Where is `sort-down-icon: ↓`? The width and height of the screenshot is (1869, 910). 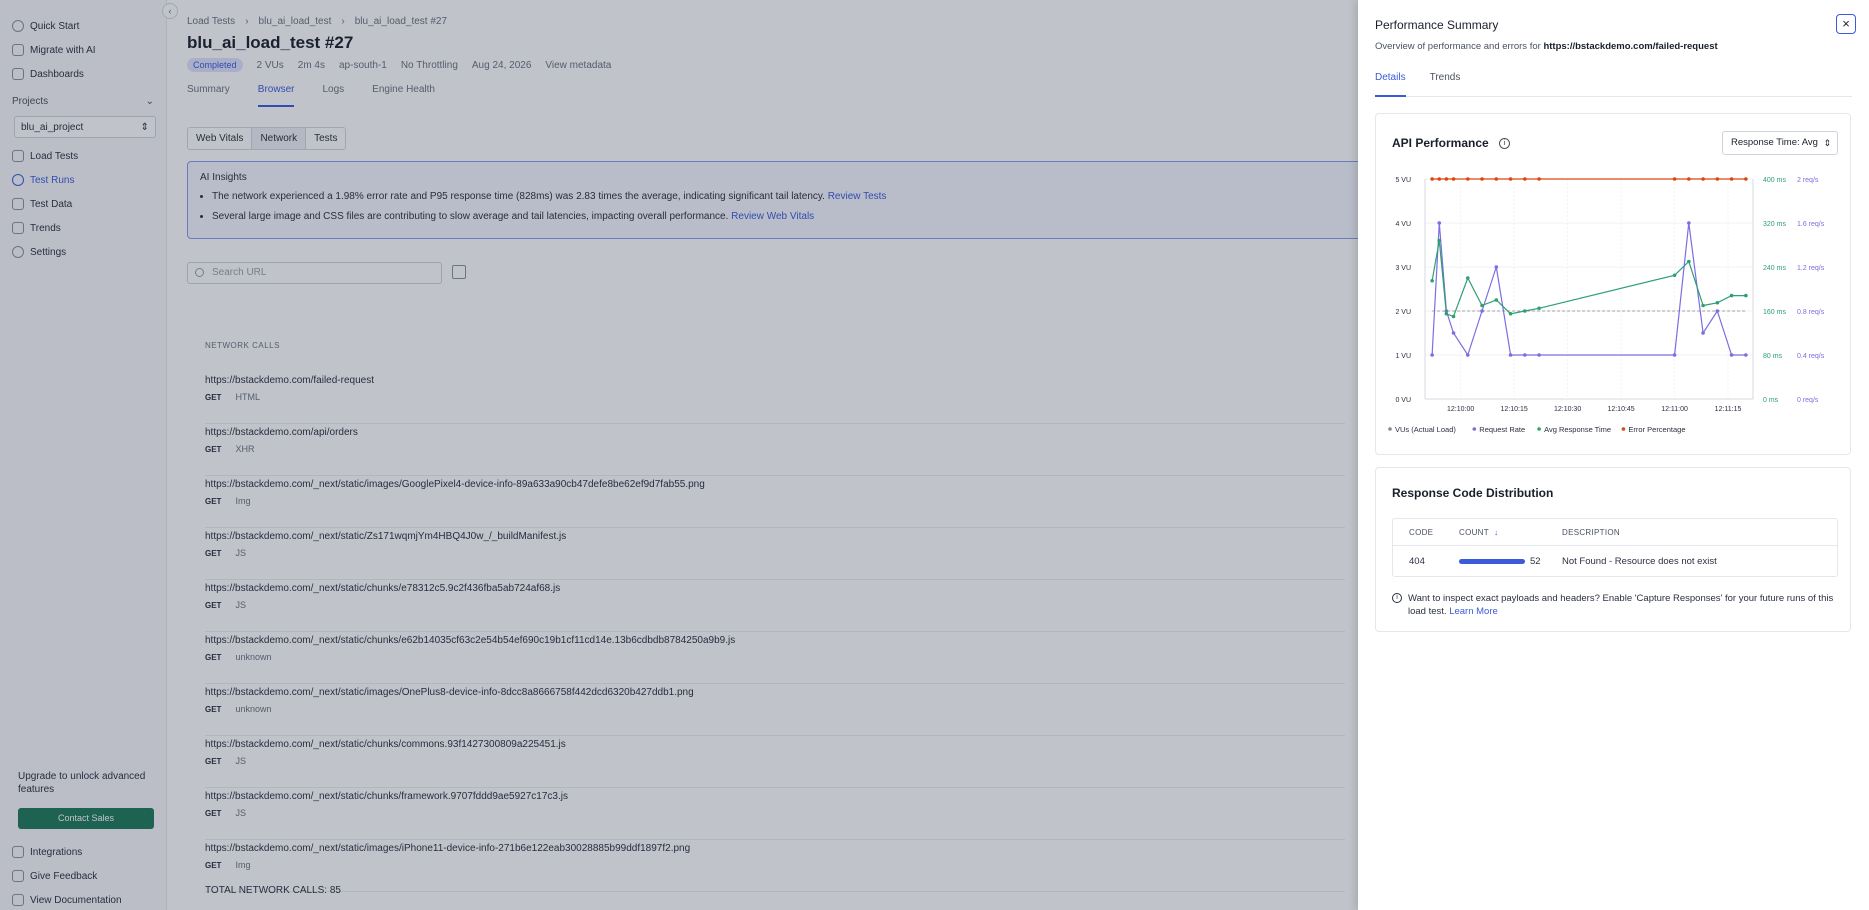 sort-down-icon: ↓ is located at coordinates (1496, 532).